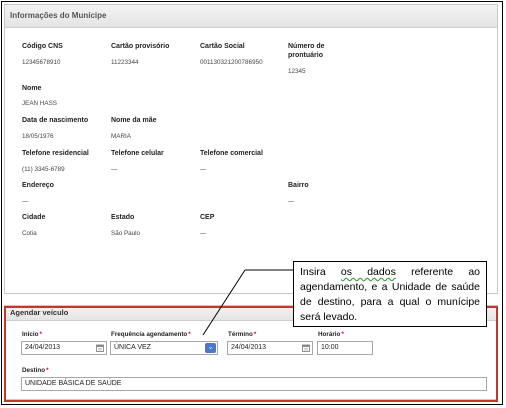  What do you see at coordinates (126, 233) in the screenshot?
I see `estado-value: São Paulo` at bounding box center [126, 233].